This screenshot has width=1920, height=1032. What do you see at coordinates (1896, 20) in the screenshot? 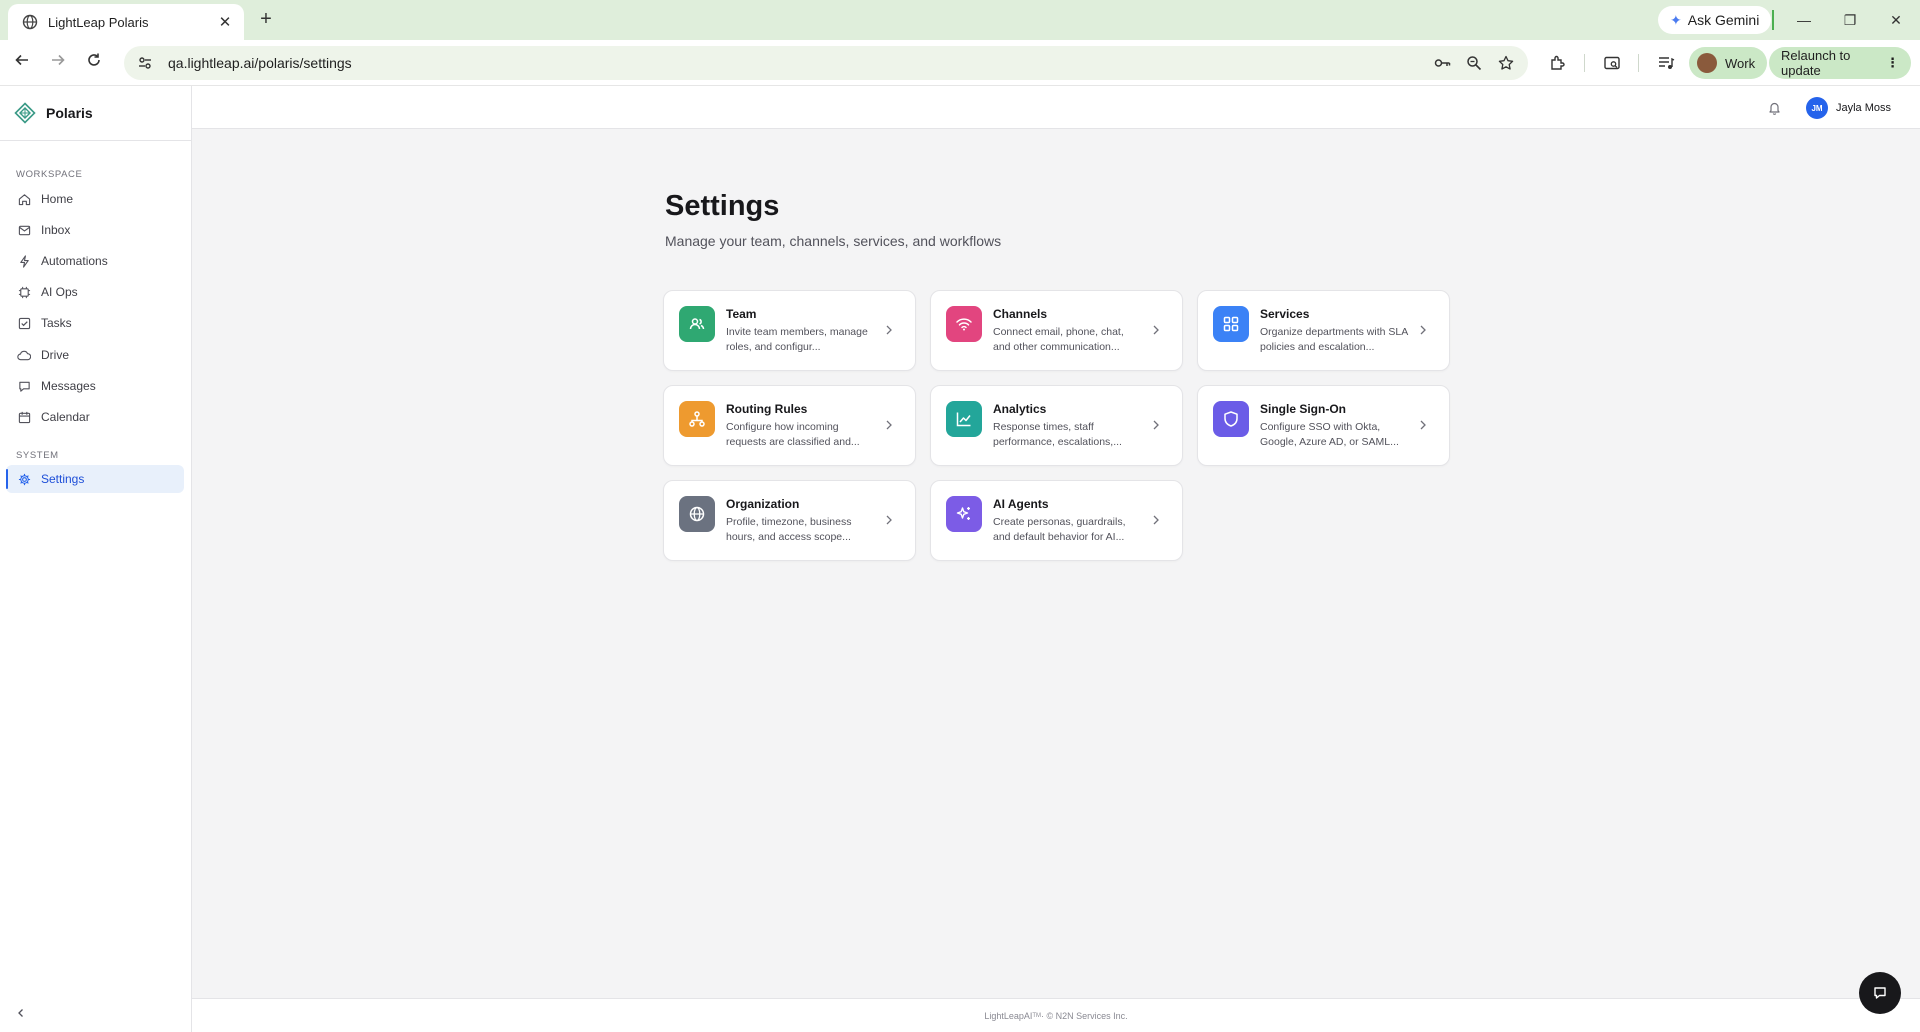
I see `close-window-icon: ✕` at bounding box center [1896, 20].